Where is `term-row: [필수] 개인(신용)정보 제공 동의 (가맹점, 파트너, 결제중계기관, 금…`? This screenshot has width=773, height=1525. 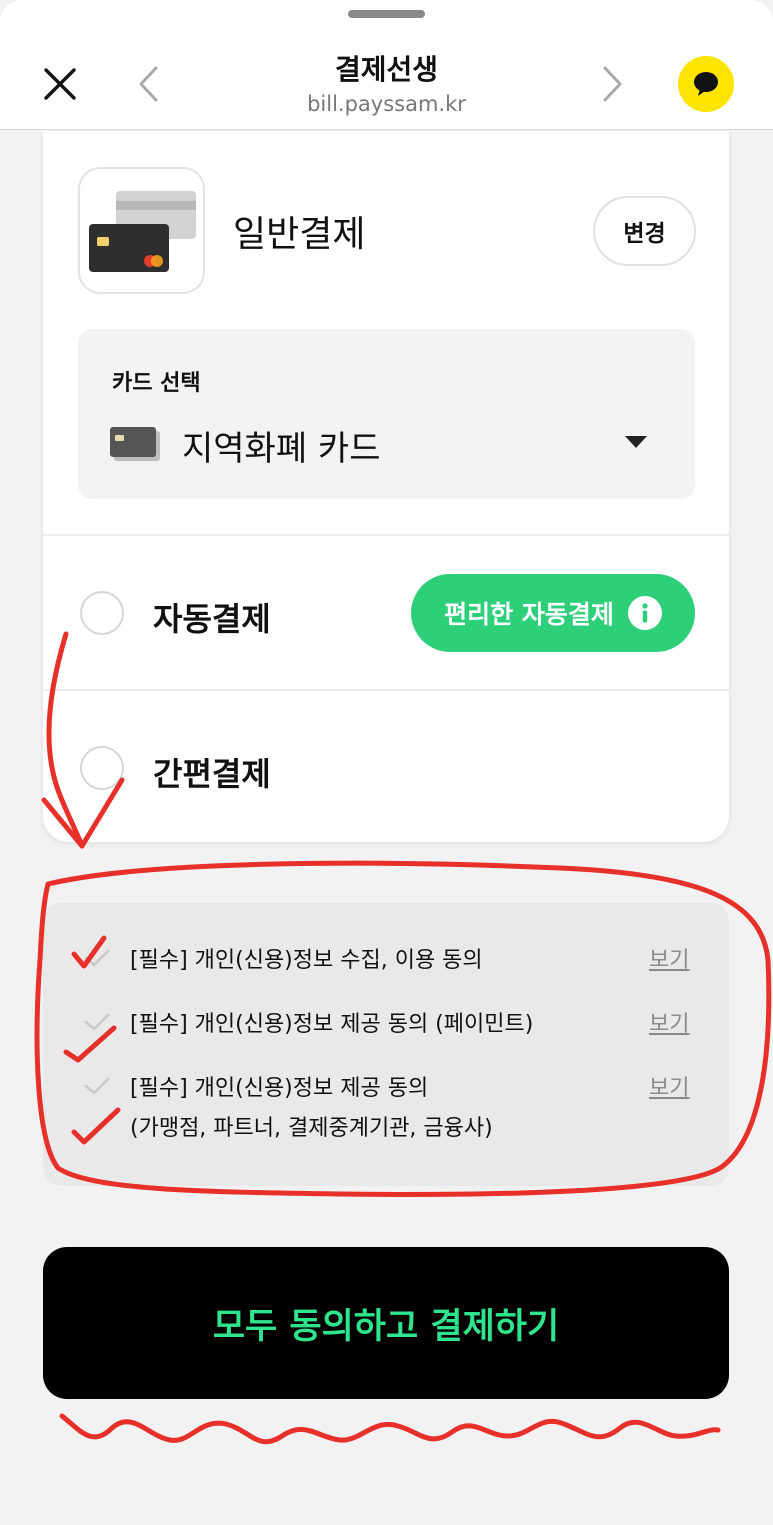 term-row: [필수] 개인(신용)정보 제공 동의 (가맹점, 파트너, 결제중계기관, 금… is located at coordinates (386, 1110).